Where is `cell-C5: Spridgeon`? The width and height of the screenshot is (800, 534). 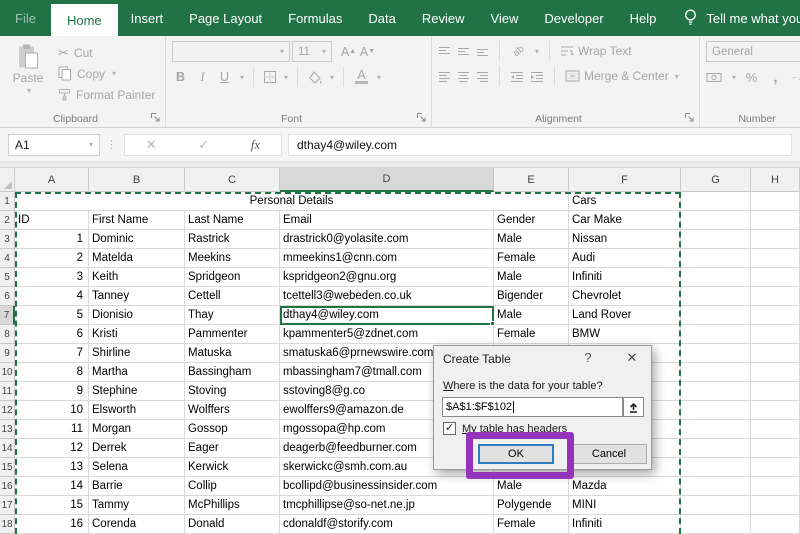 cell-C5: Spridgeon is located at coordinates (232, 277).